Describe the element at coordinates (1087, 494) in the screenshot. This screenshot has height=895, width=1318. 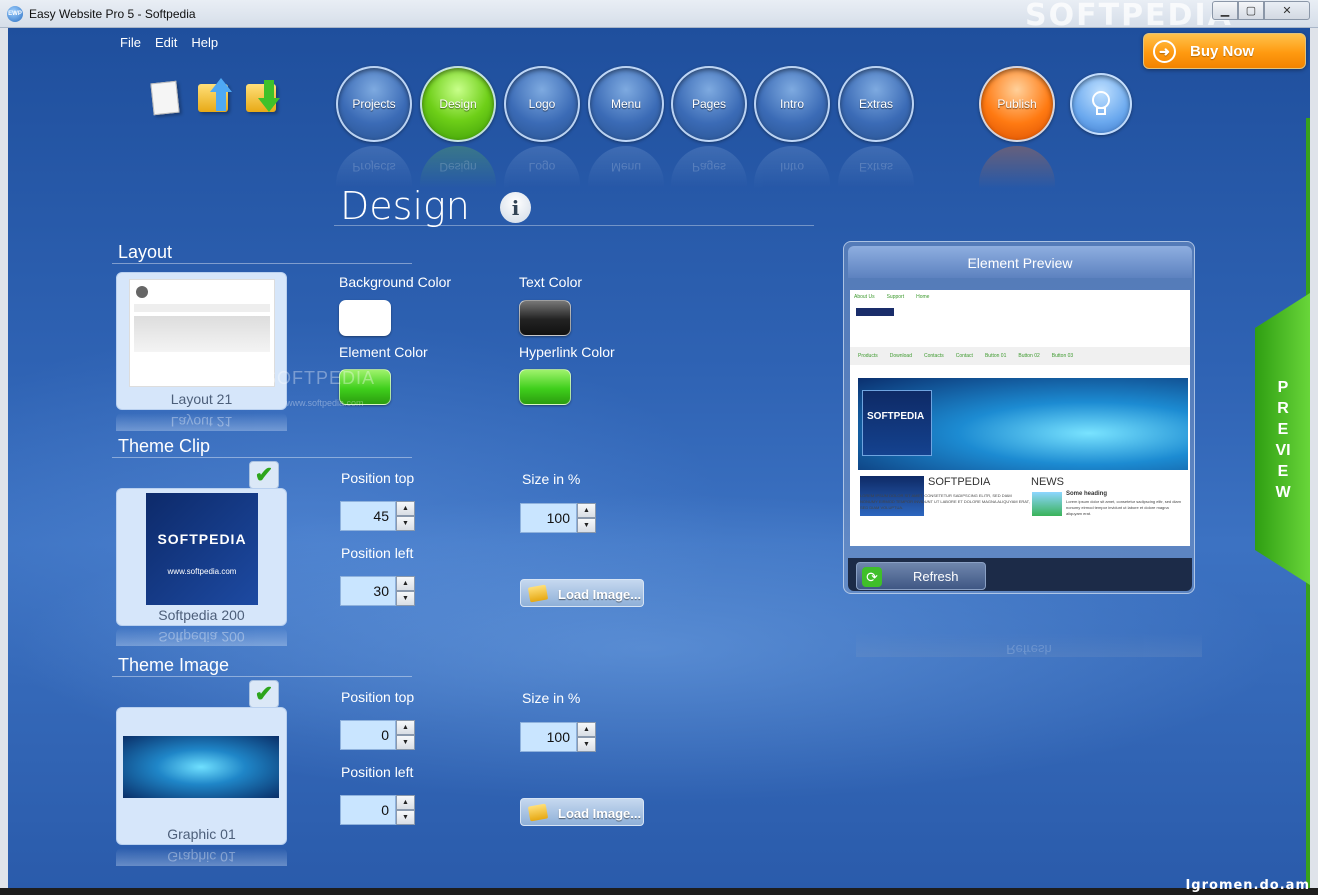
I see `preview-some-heading: Some heading` at that location.